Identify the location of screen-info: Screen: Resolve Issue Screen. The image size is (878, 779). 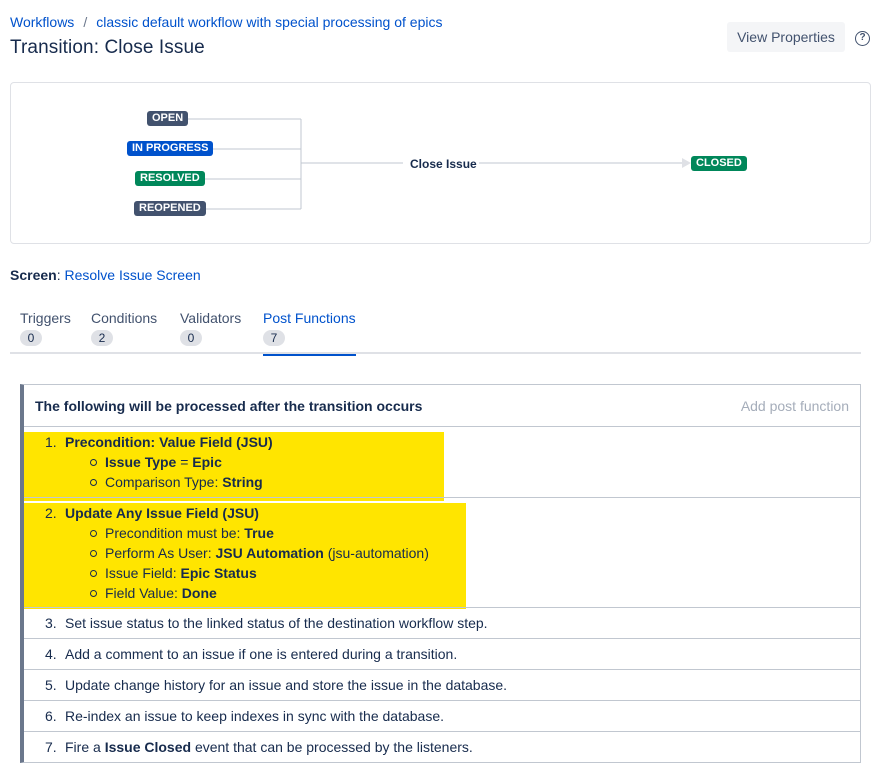
(105, 275).